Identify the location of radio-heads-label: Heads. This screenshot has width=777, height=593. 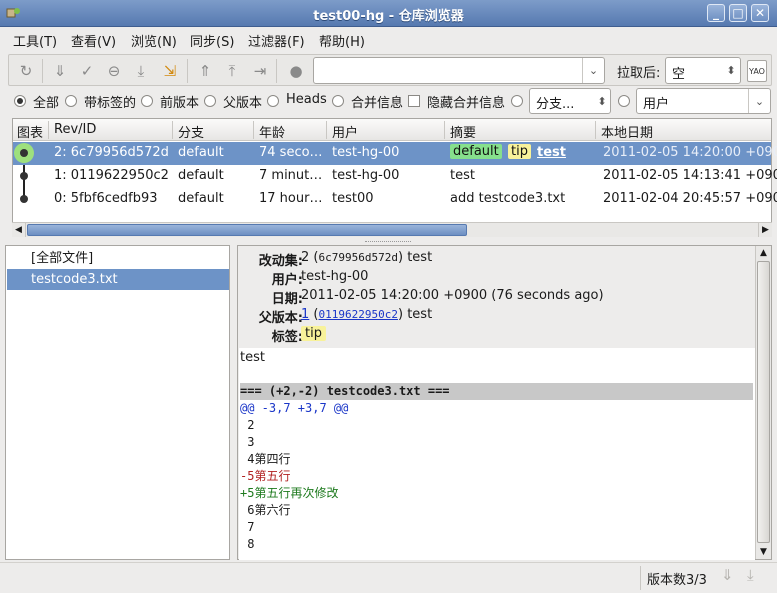
(306, 99).